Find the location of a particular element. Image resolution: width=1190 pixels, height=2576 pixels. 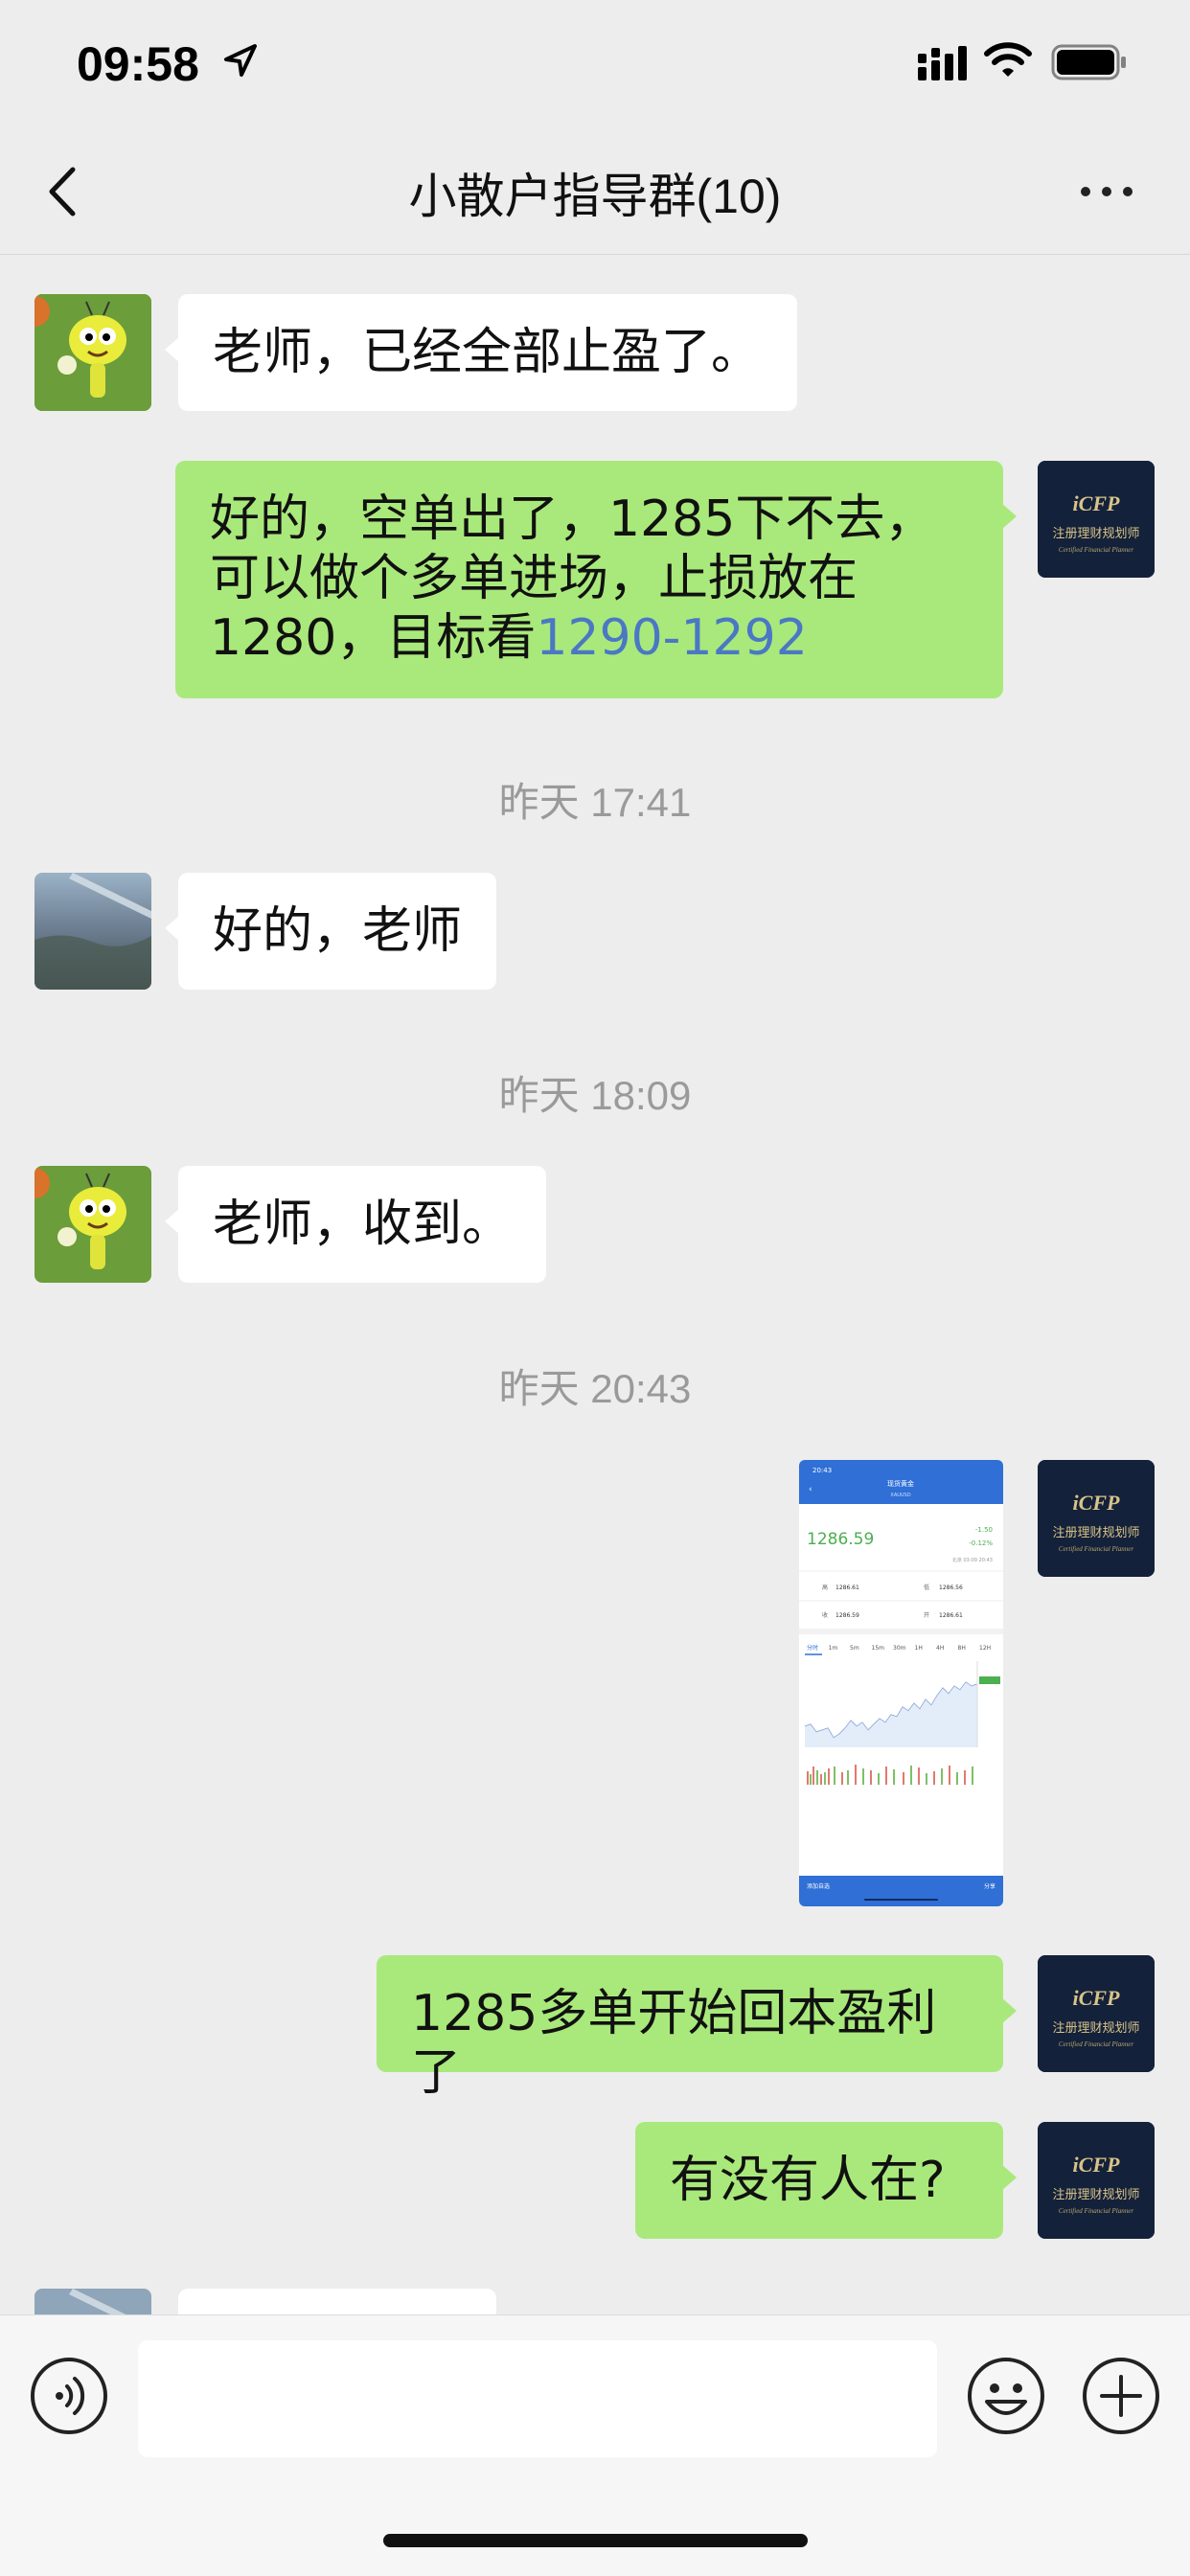

shot-timeframe-tabs: 分时 1m 5m 15m 30m 1H 4H 8H 12H is located at coordinates (899, 1648).